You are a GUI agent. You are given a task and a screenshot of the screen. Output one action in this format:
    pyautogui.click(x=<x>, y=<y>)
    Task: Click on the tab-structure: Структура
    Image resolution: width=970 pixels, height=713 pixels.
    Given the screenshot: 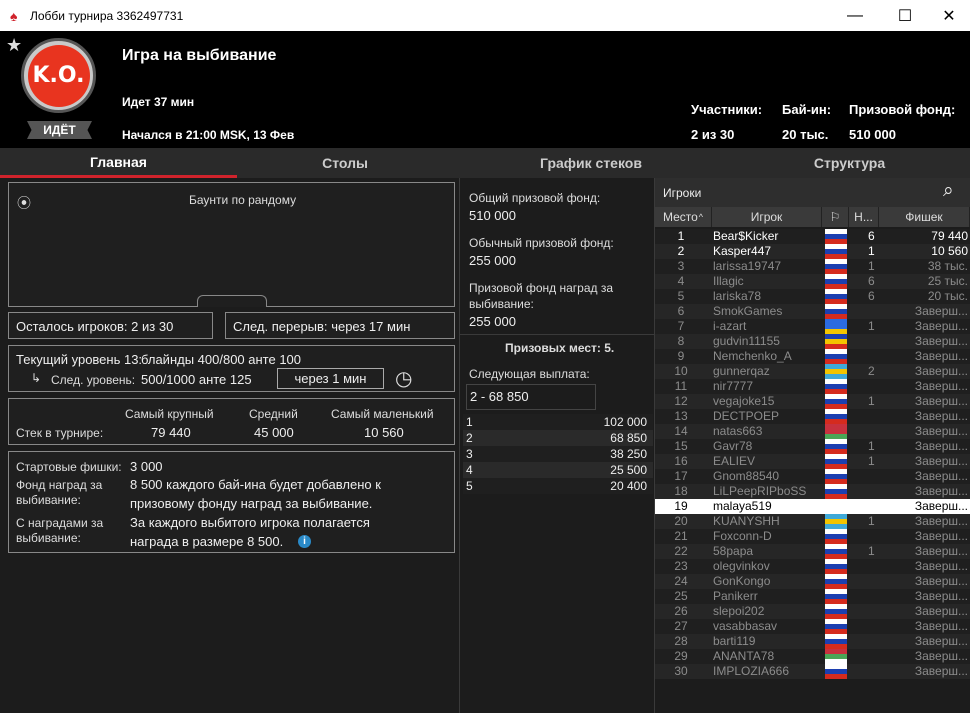 What is the action you would take?
    pyautogui.click(x=849, y=163)
    